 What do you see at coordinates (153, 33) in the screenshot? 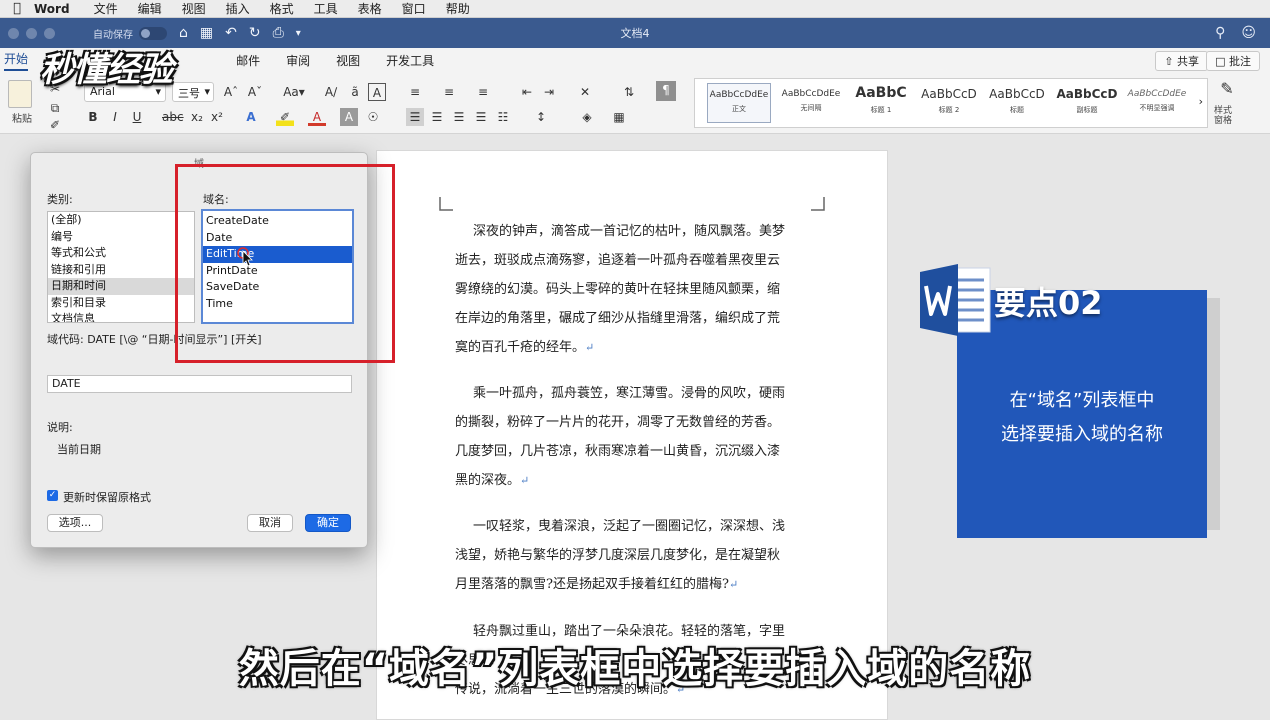
I see `autosave-toggle` at bounding box center [153, 33].